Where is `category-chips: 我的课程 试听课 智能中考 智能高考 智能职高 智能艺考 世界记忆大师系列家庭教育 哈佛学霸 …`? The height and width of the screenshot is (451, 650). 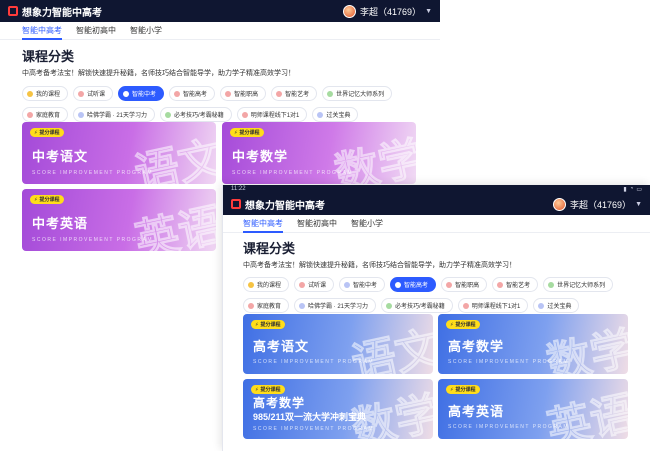
category-chips: 我的课程 试听课 智能中考 智能高考 智能职高 智能艺考 世界记忆大师系列家庭教育 哈佛学霸 … is located at coordinates (436, 291).